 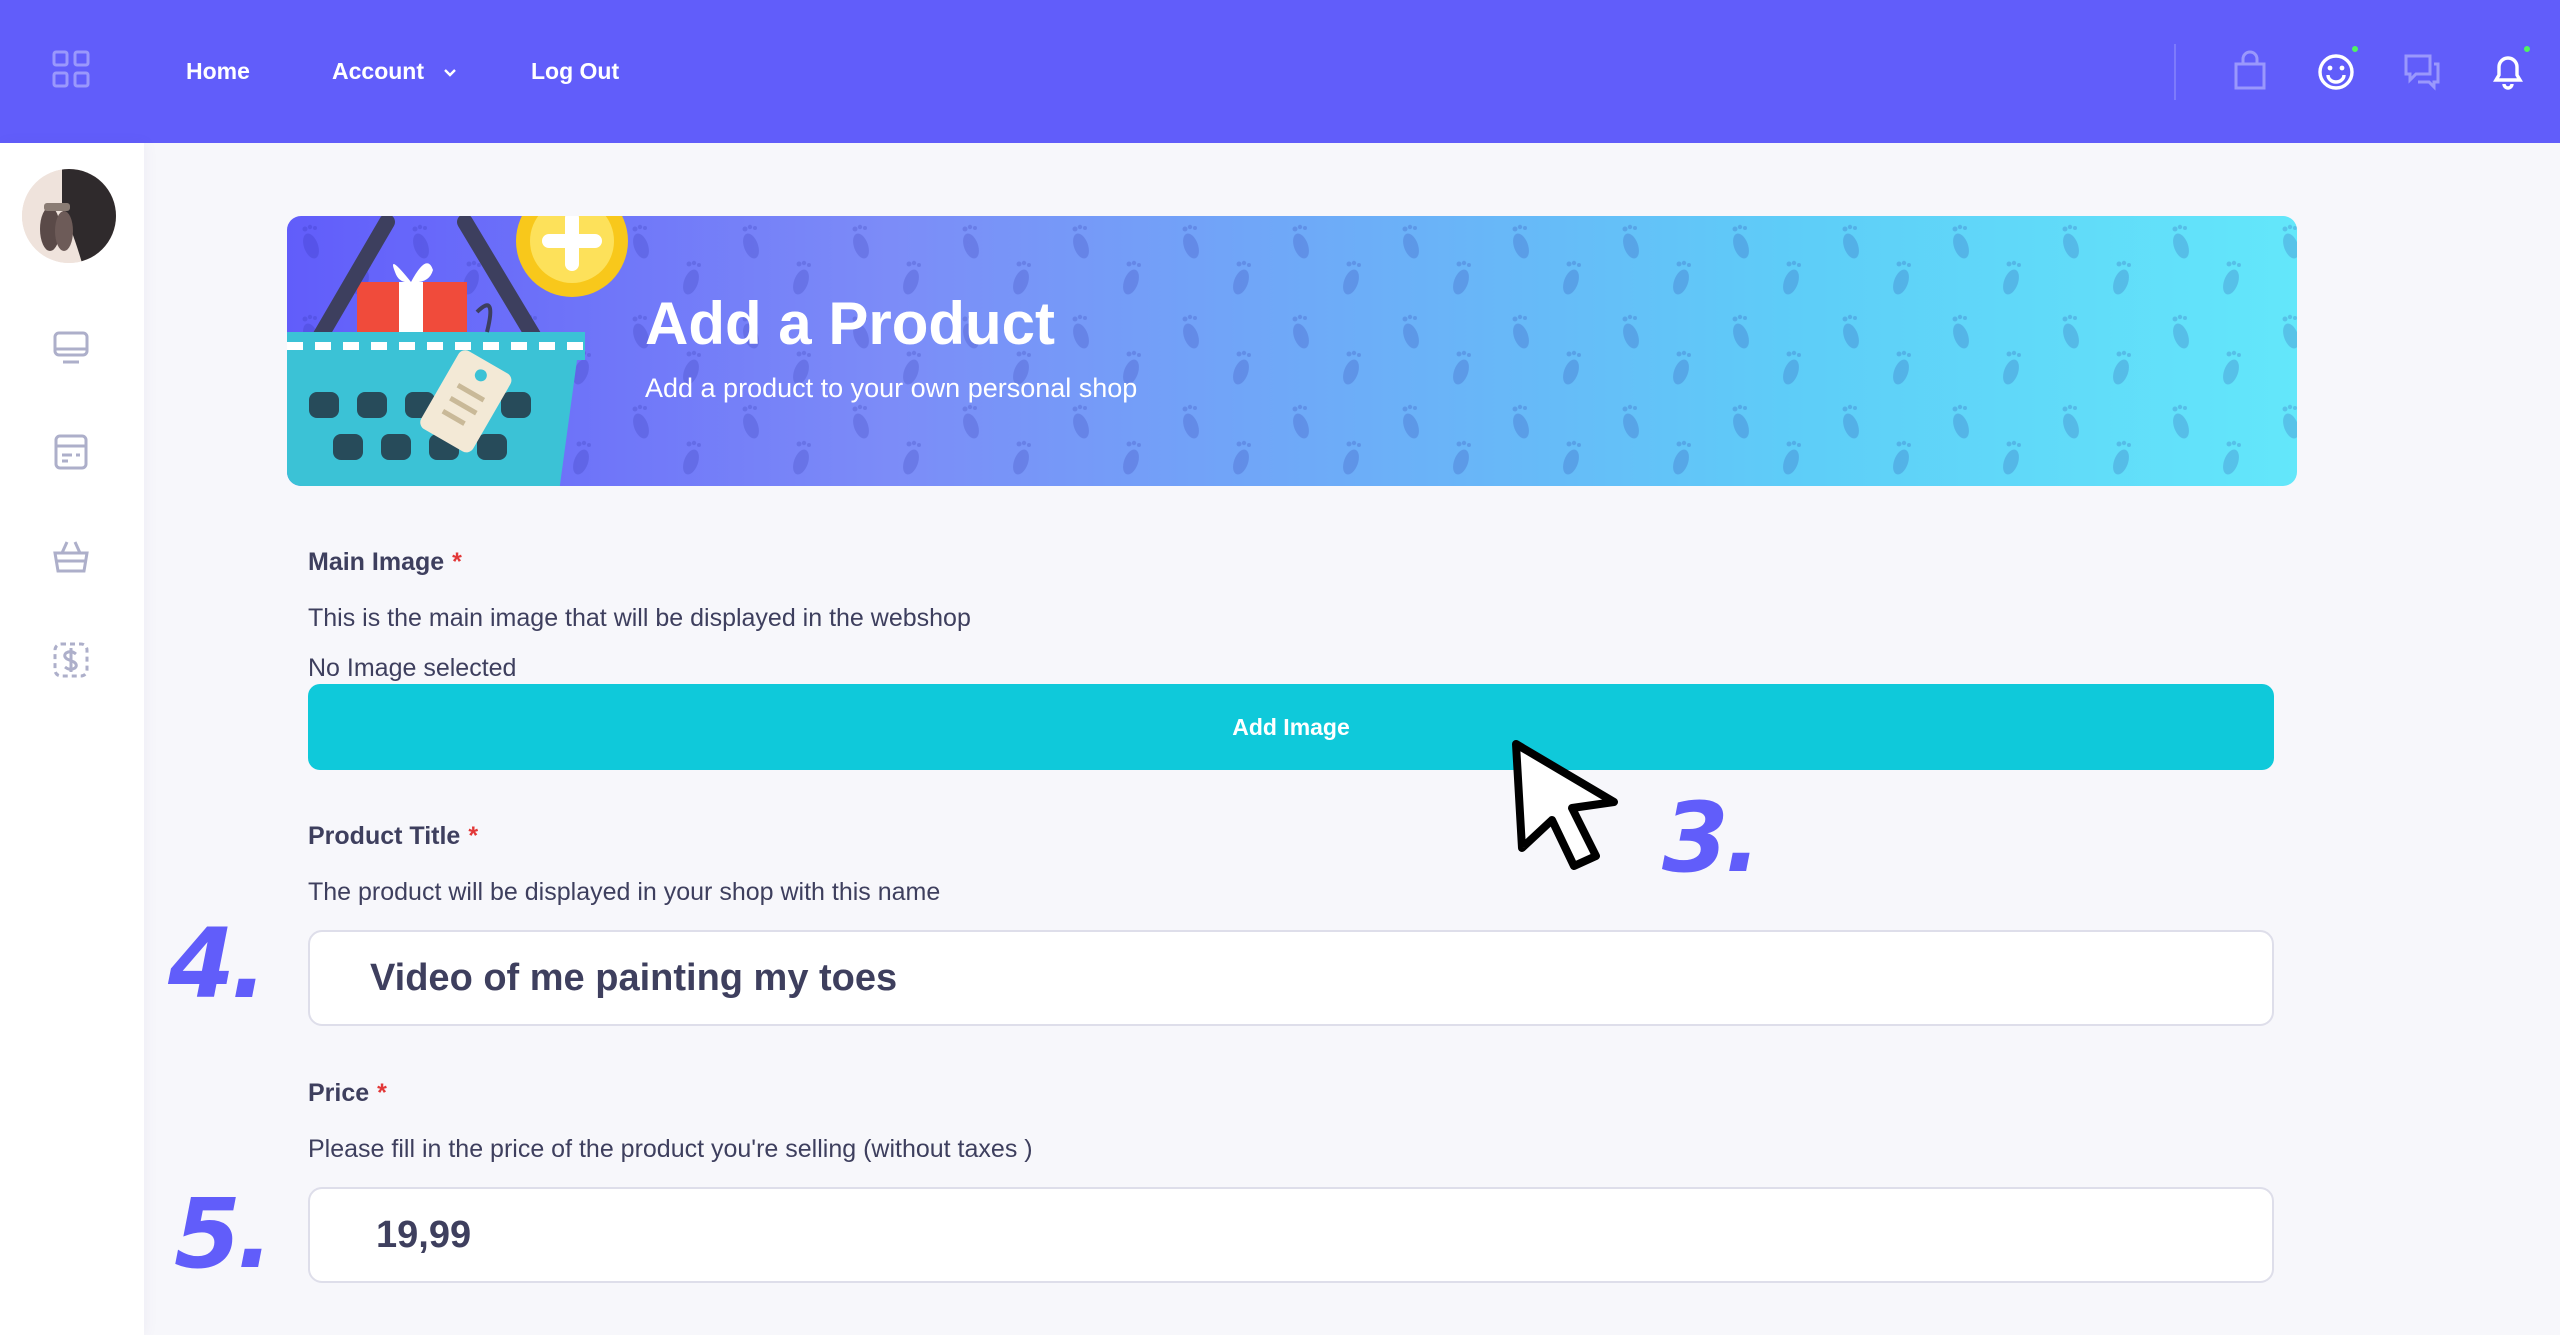 What do you see at coordinates (2336, 71) in the screenshot?
I see `smiley-icon` at bounding box center [2336, 71].